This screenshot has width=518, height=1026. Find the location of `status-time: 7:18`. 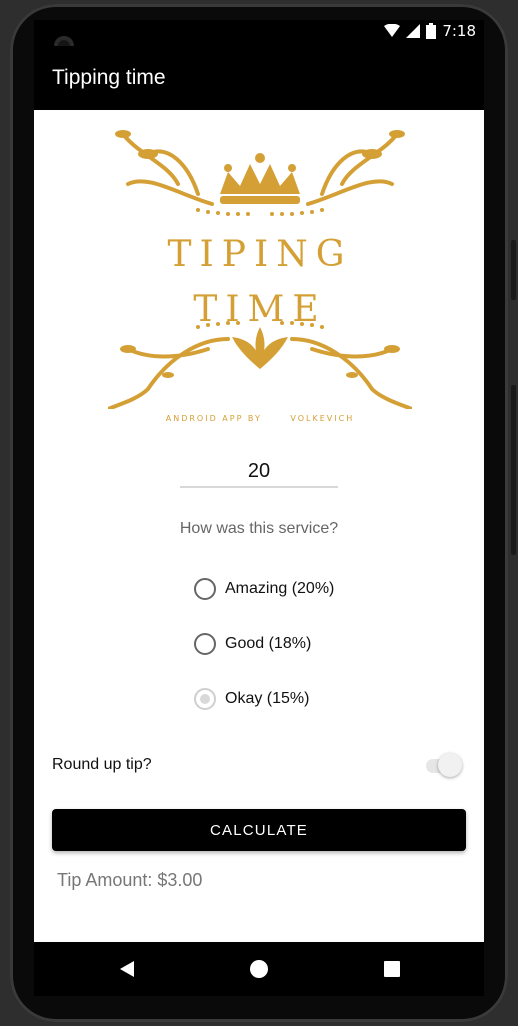

status-time: 7:18 is located at coordinates (459, 31).